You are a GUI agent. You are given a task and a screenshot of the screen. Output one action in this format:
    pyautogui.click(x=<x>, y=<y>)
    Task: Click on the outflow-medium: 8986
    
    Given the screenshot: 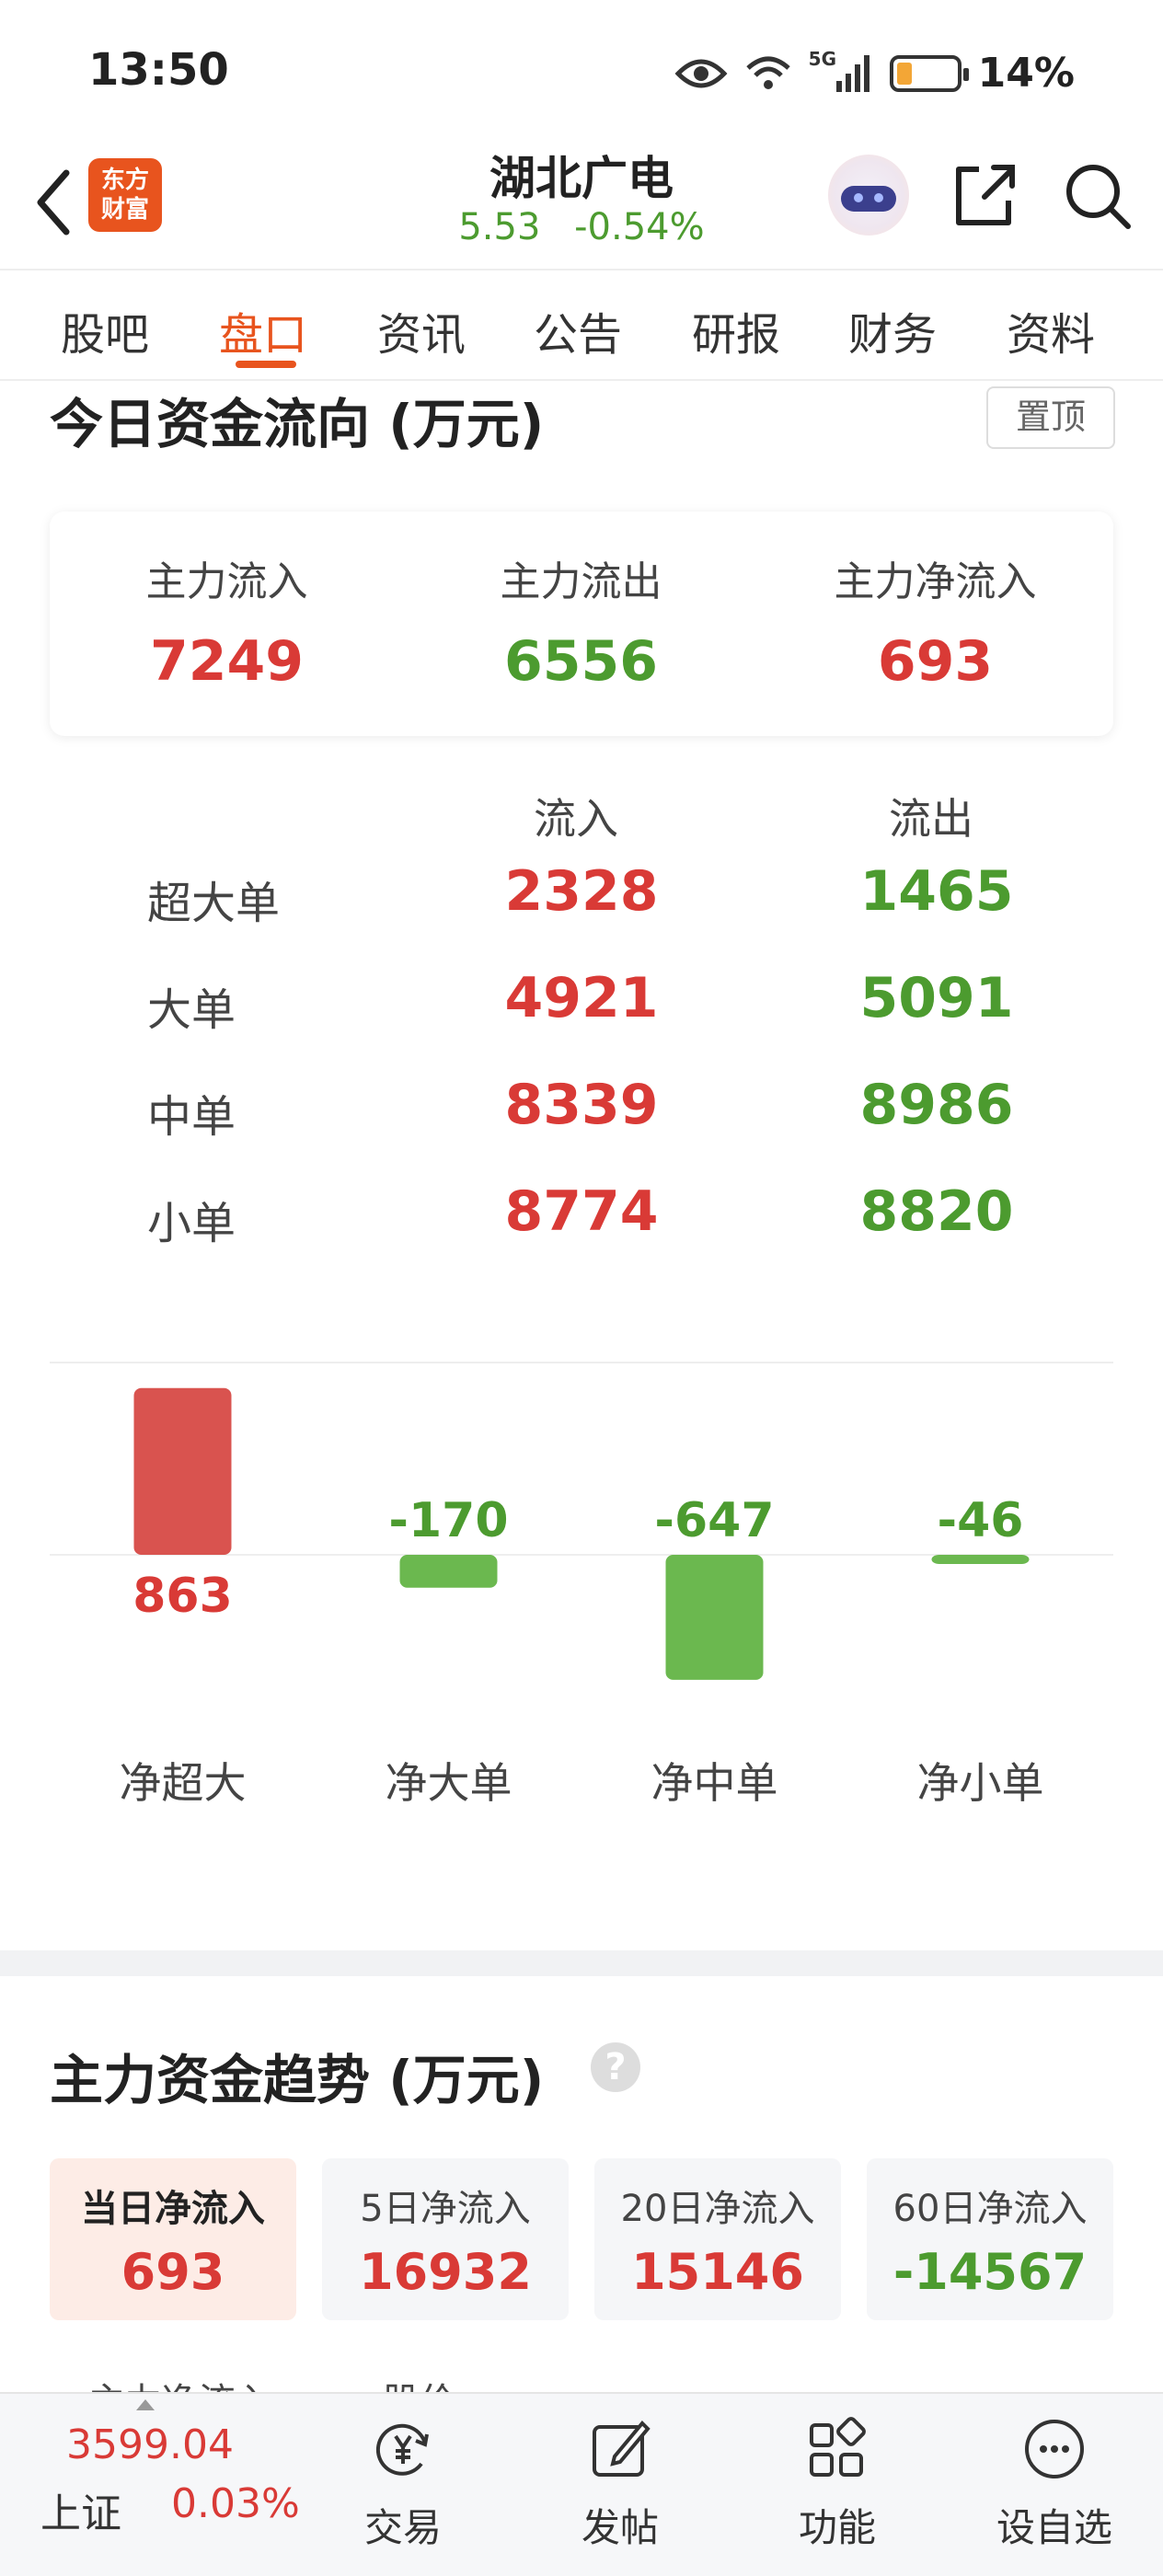 What is the action you would take?
    pyautogui.click(x=937, y=1105)
    